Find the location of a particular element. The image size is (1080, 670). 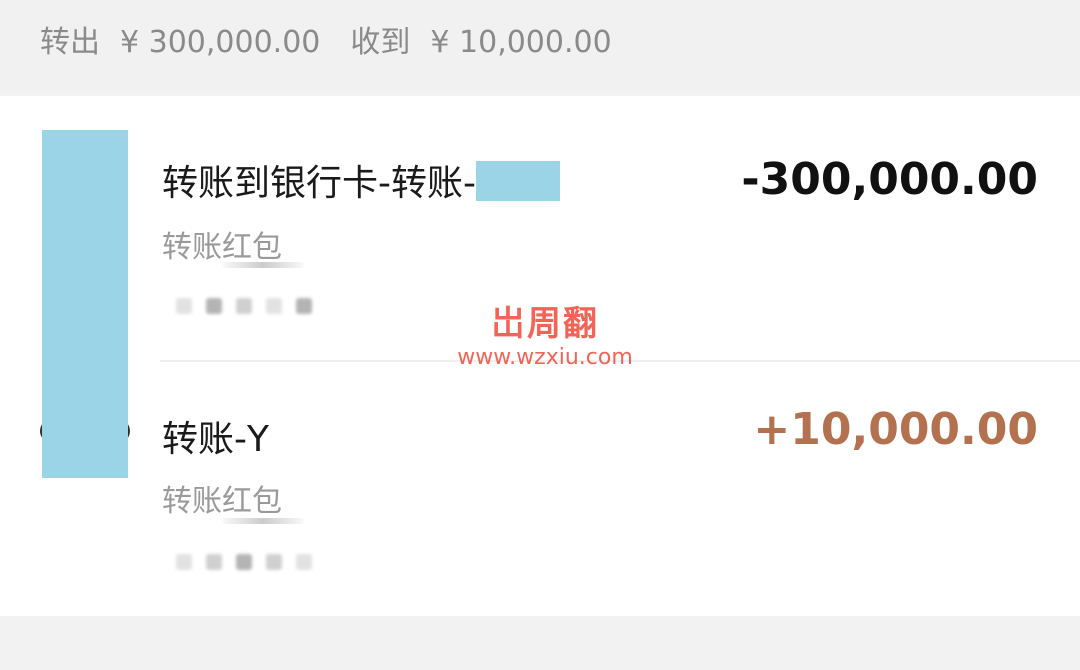

watermark-logo: 岀周翻 is located at coordinates (545, 324).